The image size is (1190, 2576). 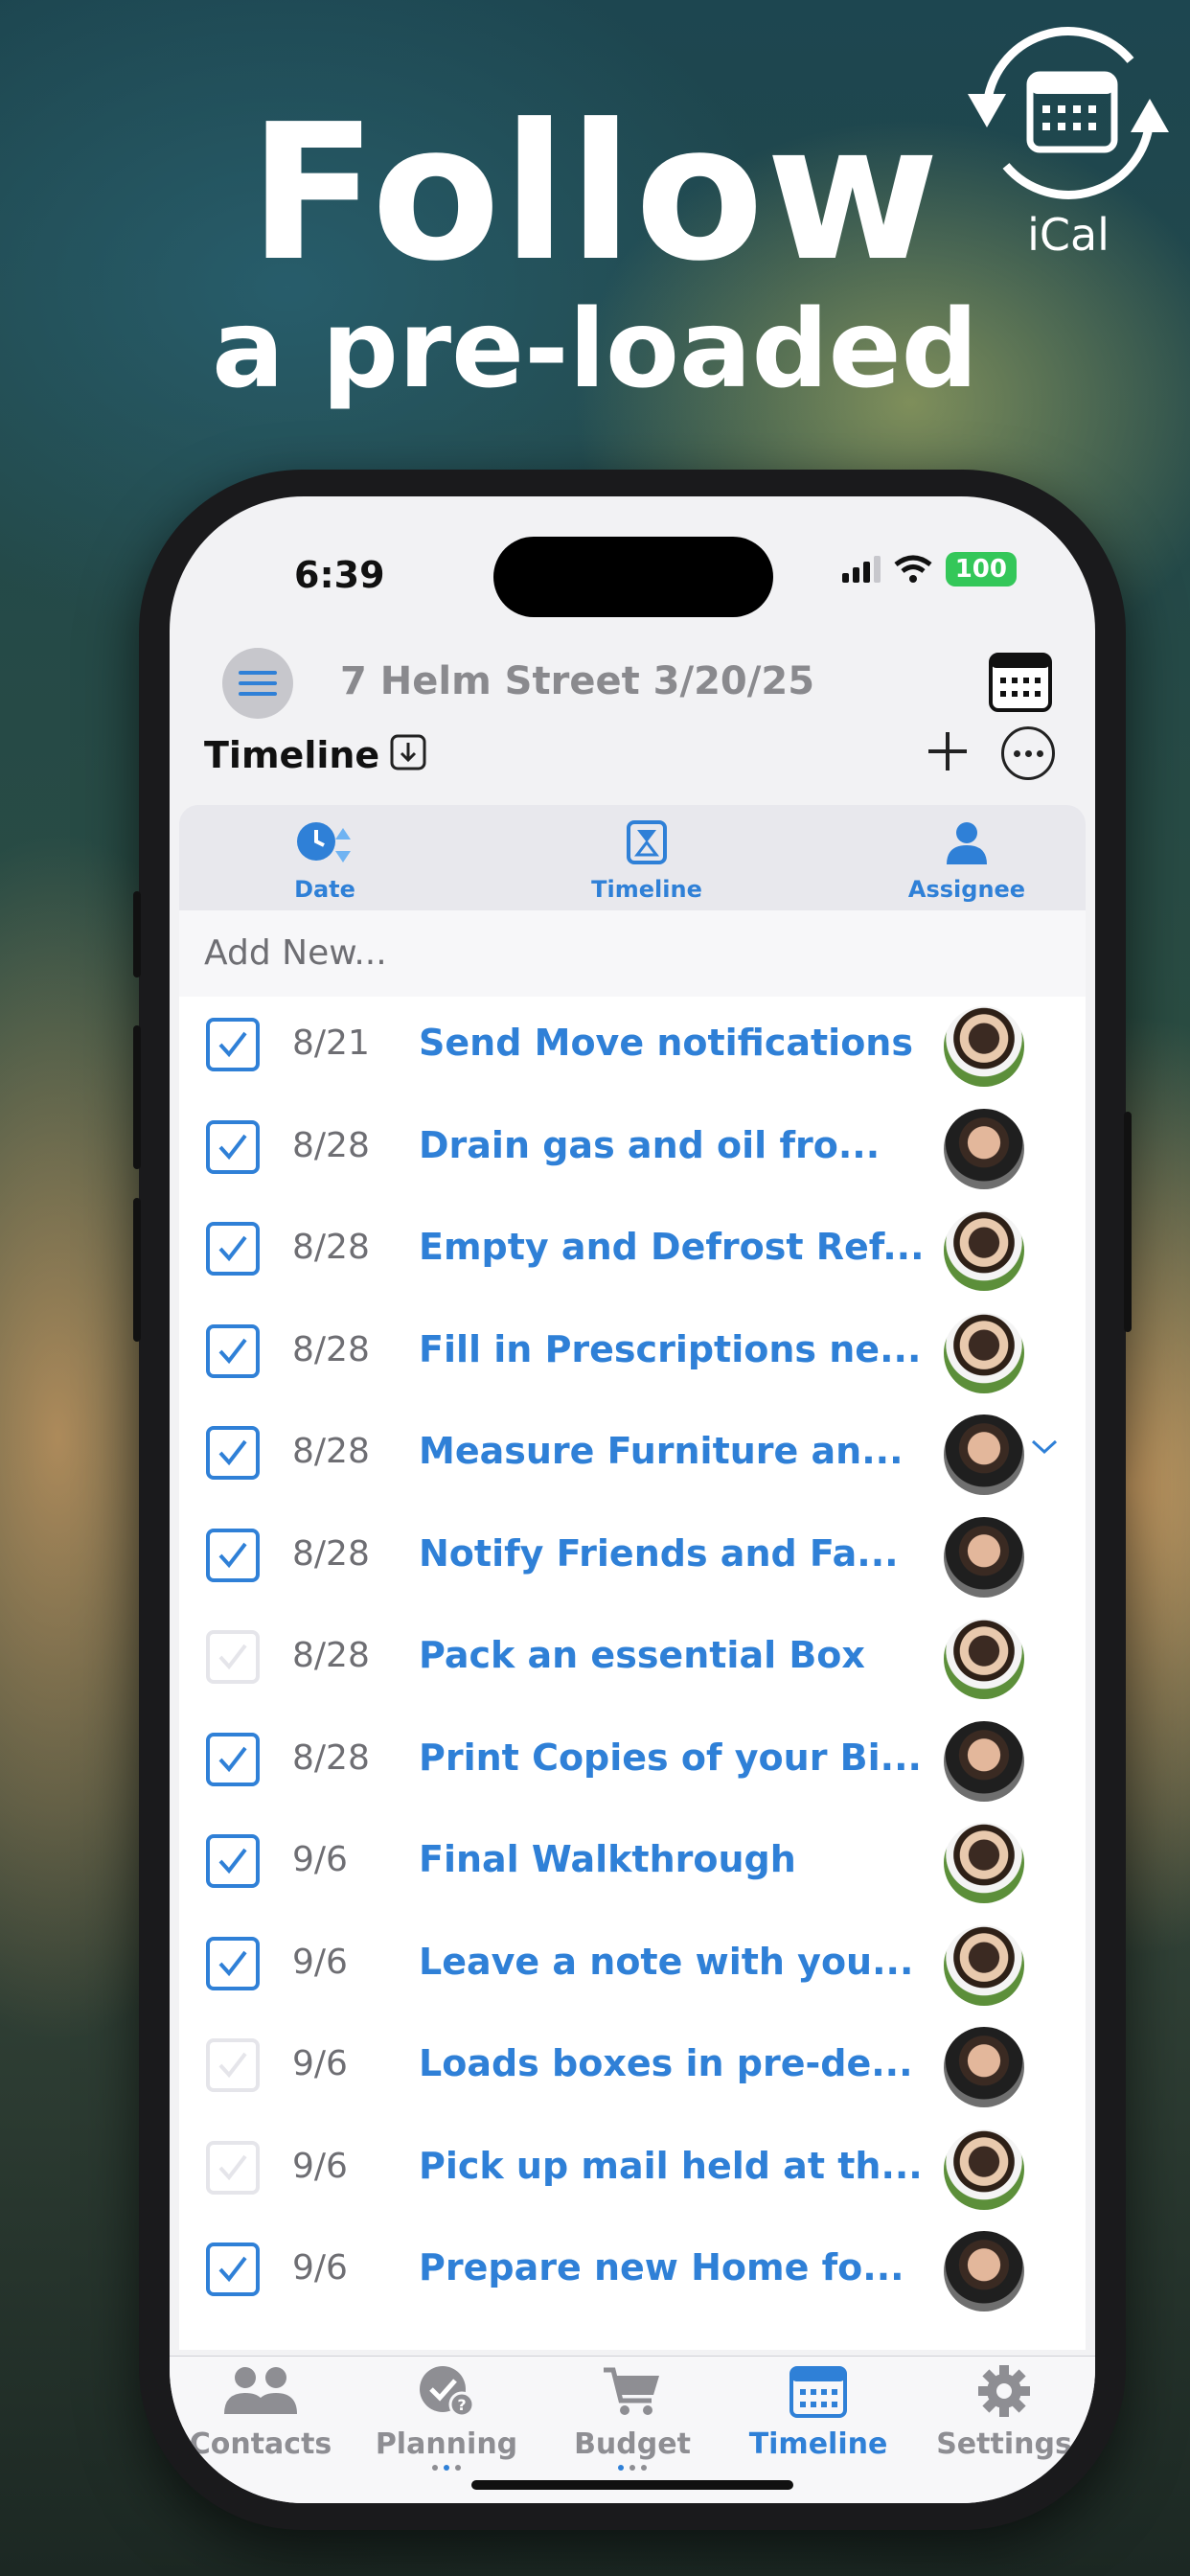 I want to click on signal-icon, so click(x=861, y=569).